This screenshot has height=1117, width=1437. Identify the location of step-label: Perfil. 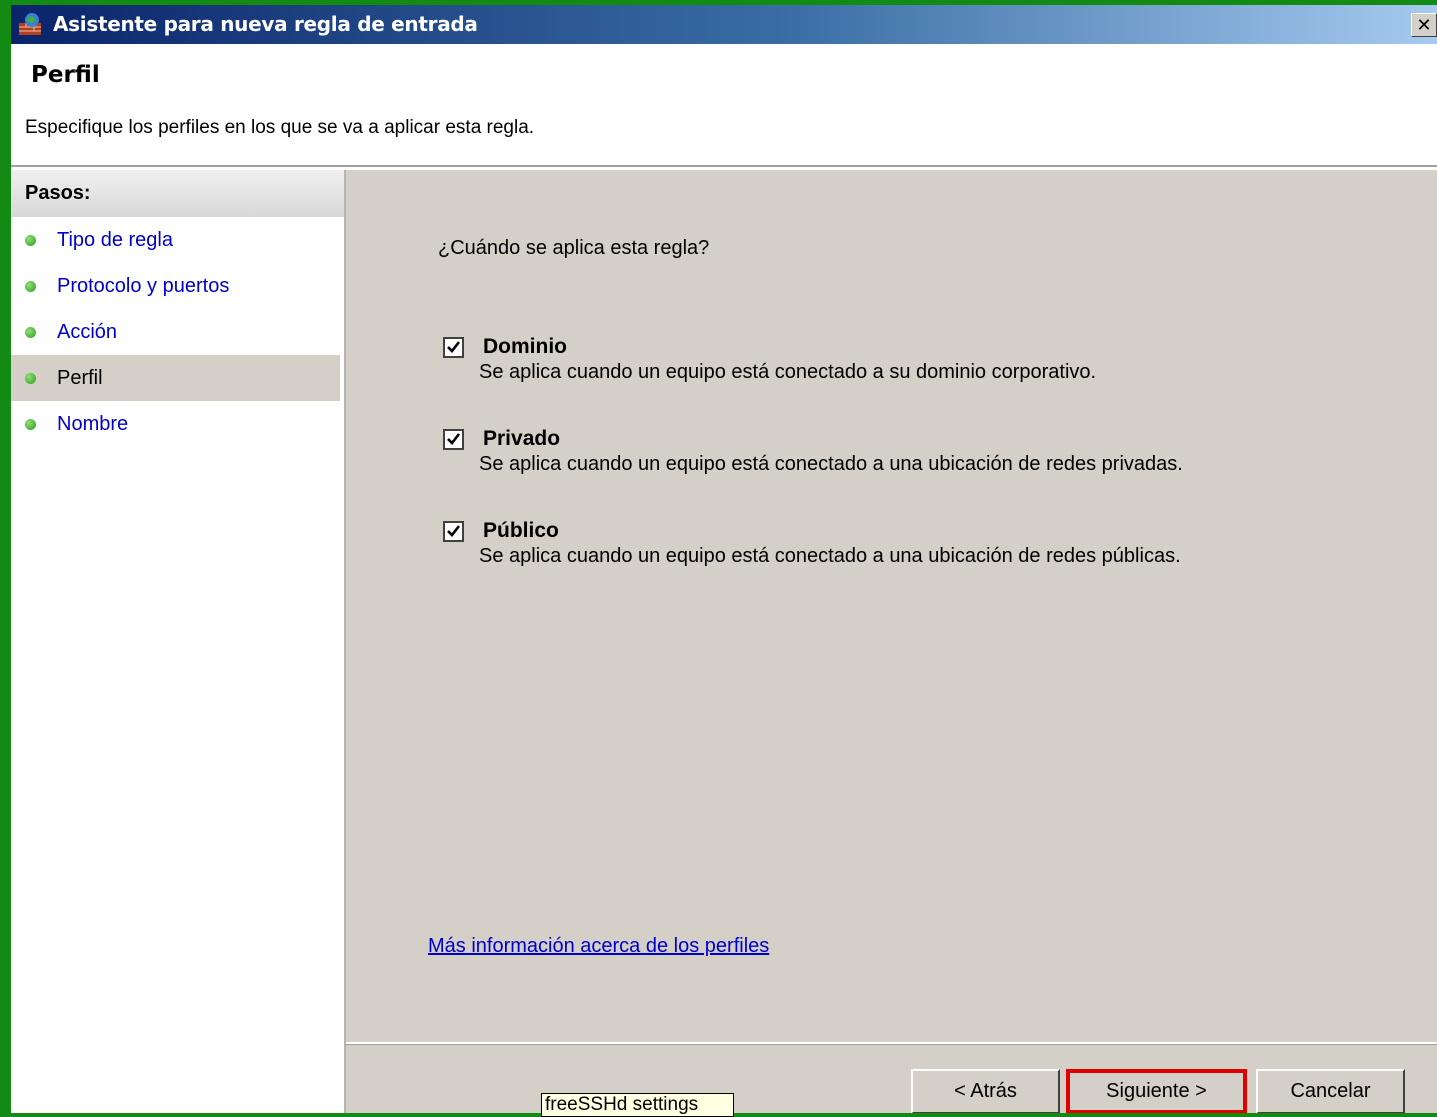
(80, 378).